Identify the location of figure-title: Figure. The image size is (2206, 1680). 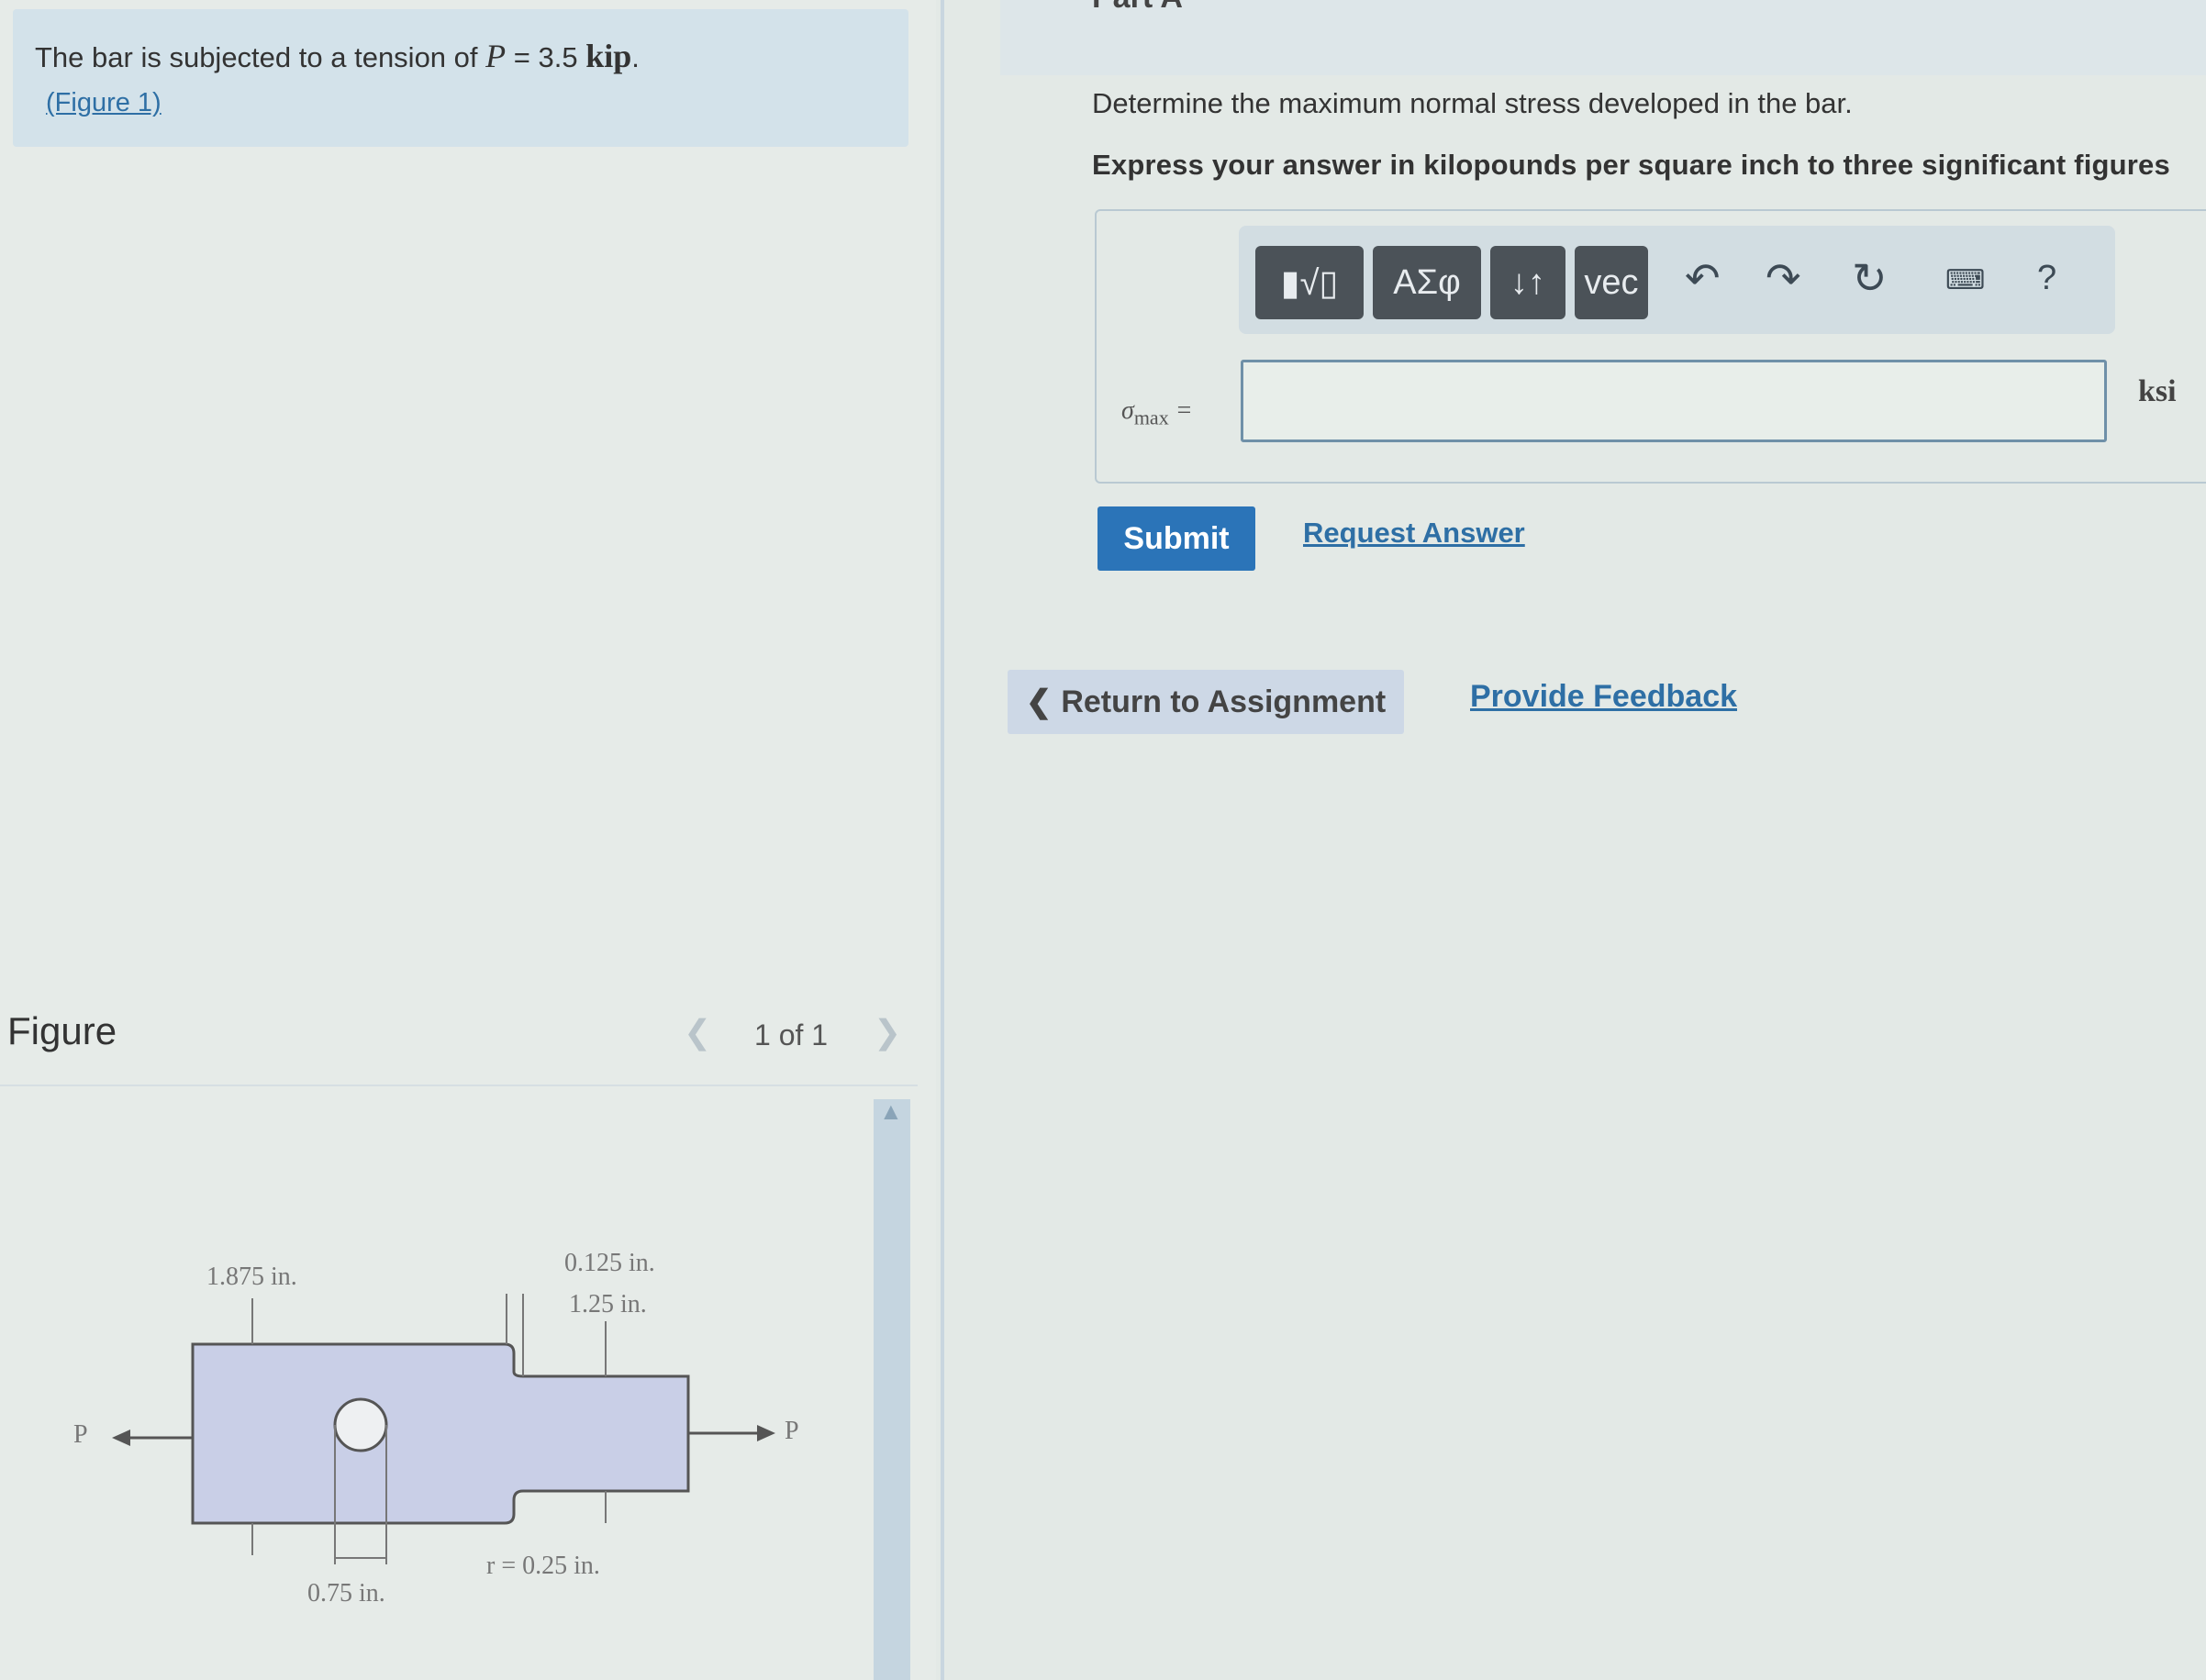
(62, 1030).